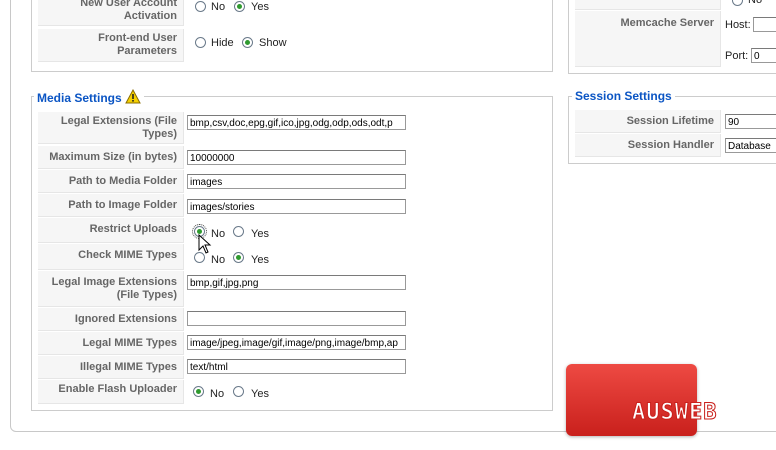 Image resolution: width=776 pixels, height=450 pixels. I want to click on warning-icon, so click(133, 96).